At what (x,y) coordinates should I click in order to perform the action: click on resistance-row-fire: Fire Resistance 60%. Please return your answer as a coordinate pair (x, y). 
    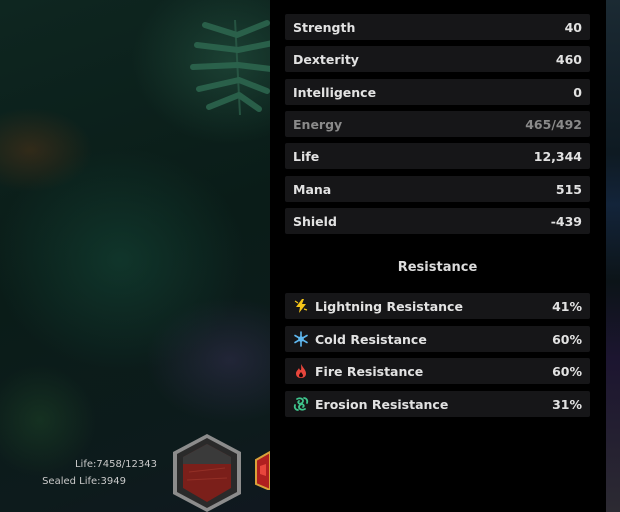
    Looking at the image, I should click on (437, 371).